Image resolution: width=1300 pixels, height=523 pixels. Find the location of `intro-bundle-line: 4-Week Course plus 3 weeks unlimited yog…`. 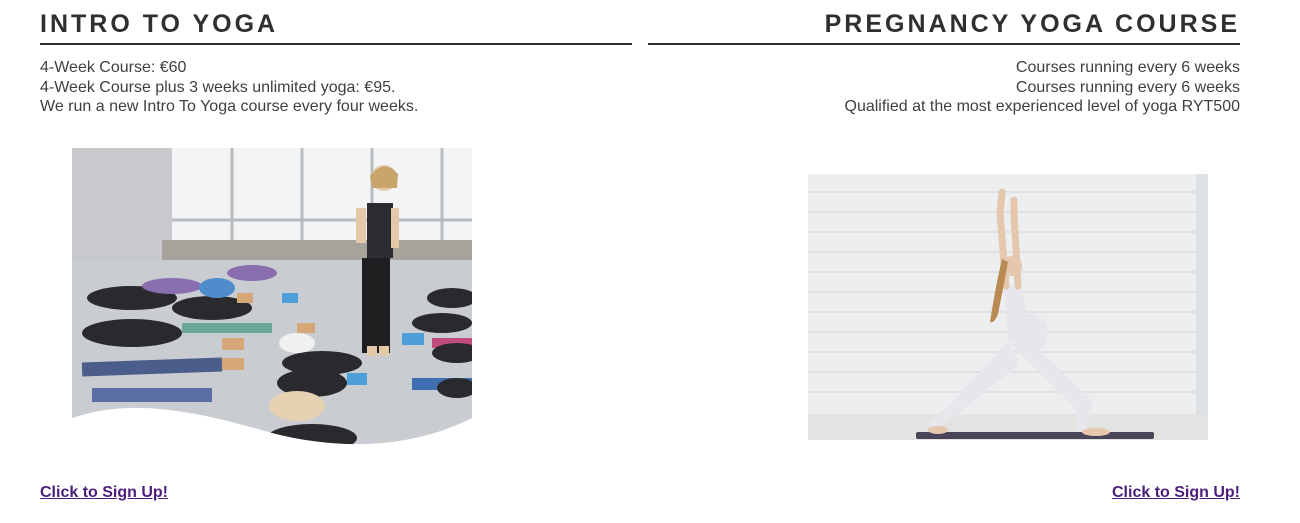

intro-bundle-line: 4-Week Course plus 3 weeks unlimited yog… is located at coordinates (218, 87).